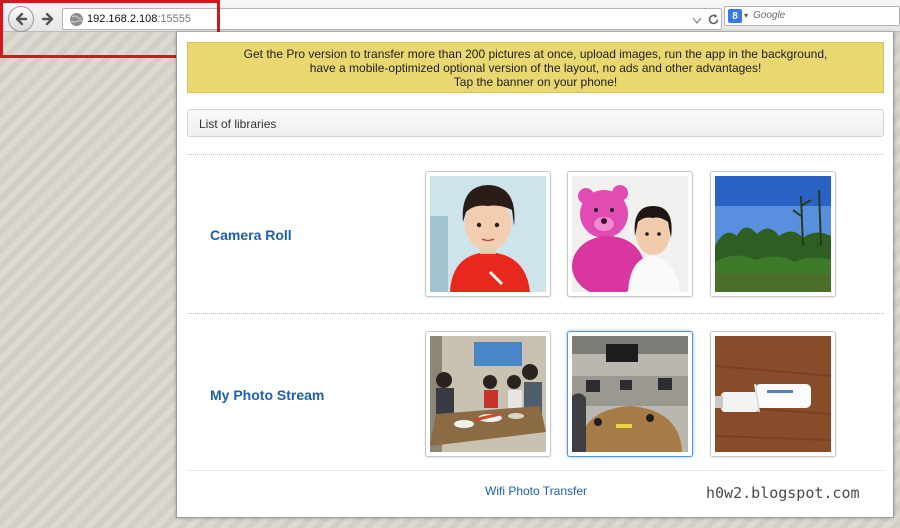 This screenshot has width=900, height=528. Describe the element at coordinates (392, 19) in the screenshot. I see `url-bar: 192.168.2.108:15555` at that location.